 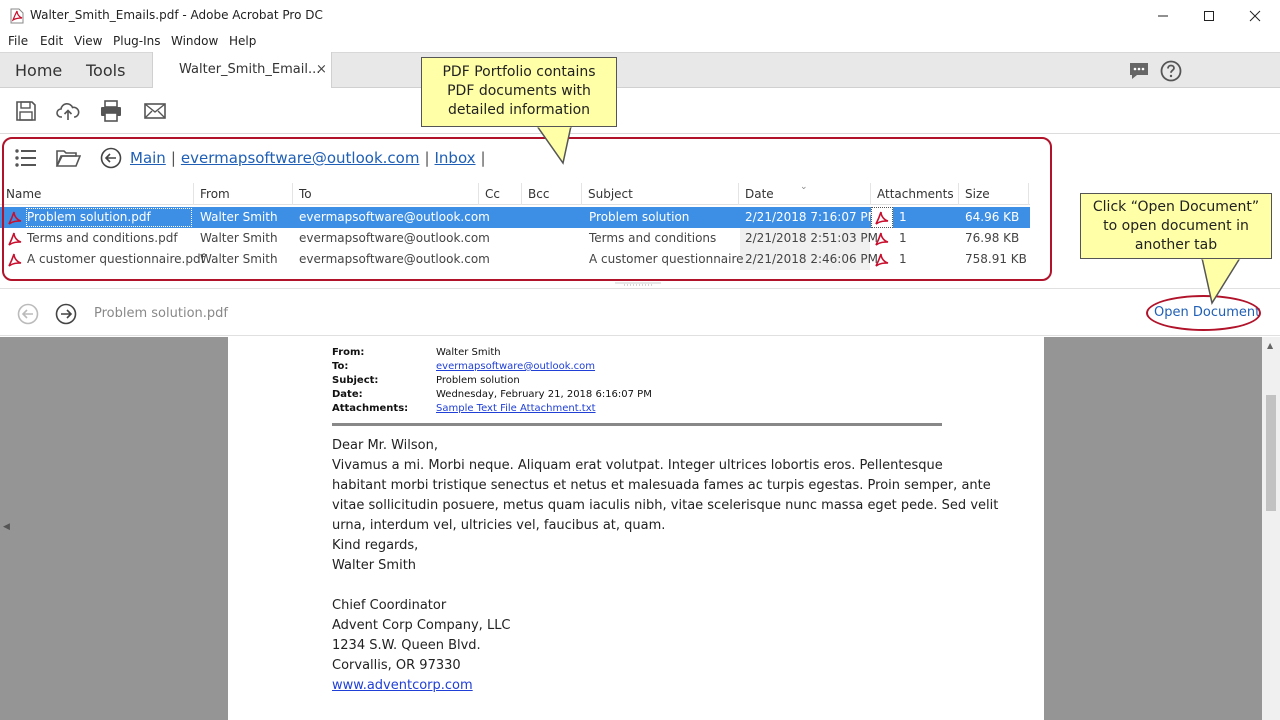 I want to click on email-body-line: 1234 S.W. Queen Blvd., so click(x=406, y=645).